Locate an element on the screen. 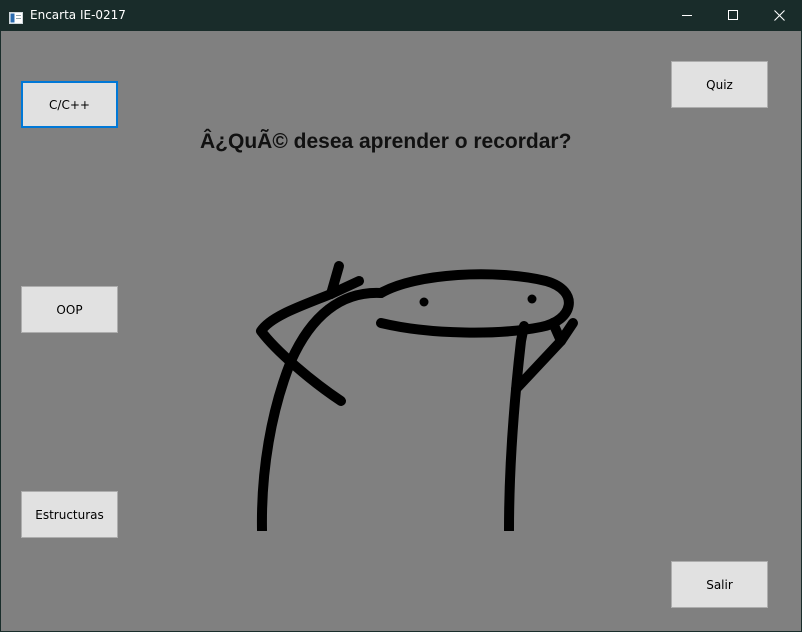 Image resolution: width=802 pixels, height=632 pixels. salir-button: Salir is located at coordinates (719, 584).